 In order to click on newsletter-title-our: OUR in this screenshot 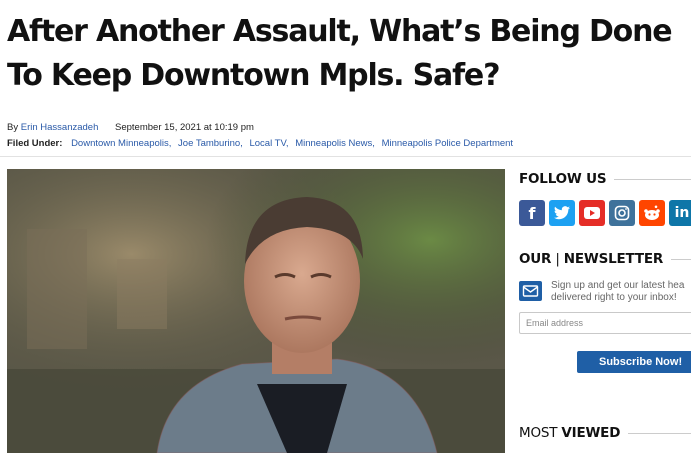, I will do `click(535, 259)`.